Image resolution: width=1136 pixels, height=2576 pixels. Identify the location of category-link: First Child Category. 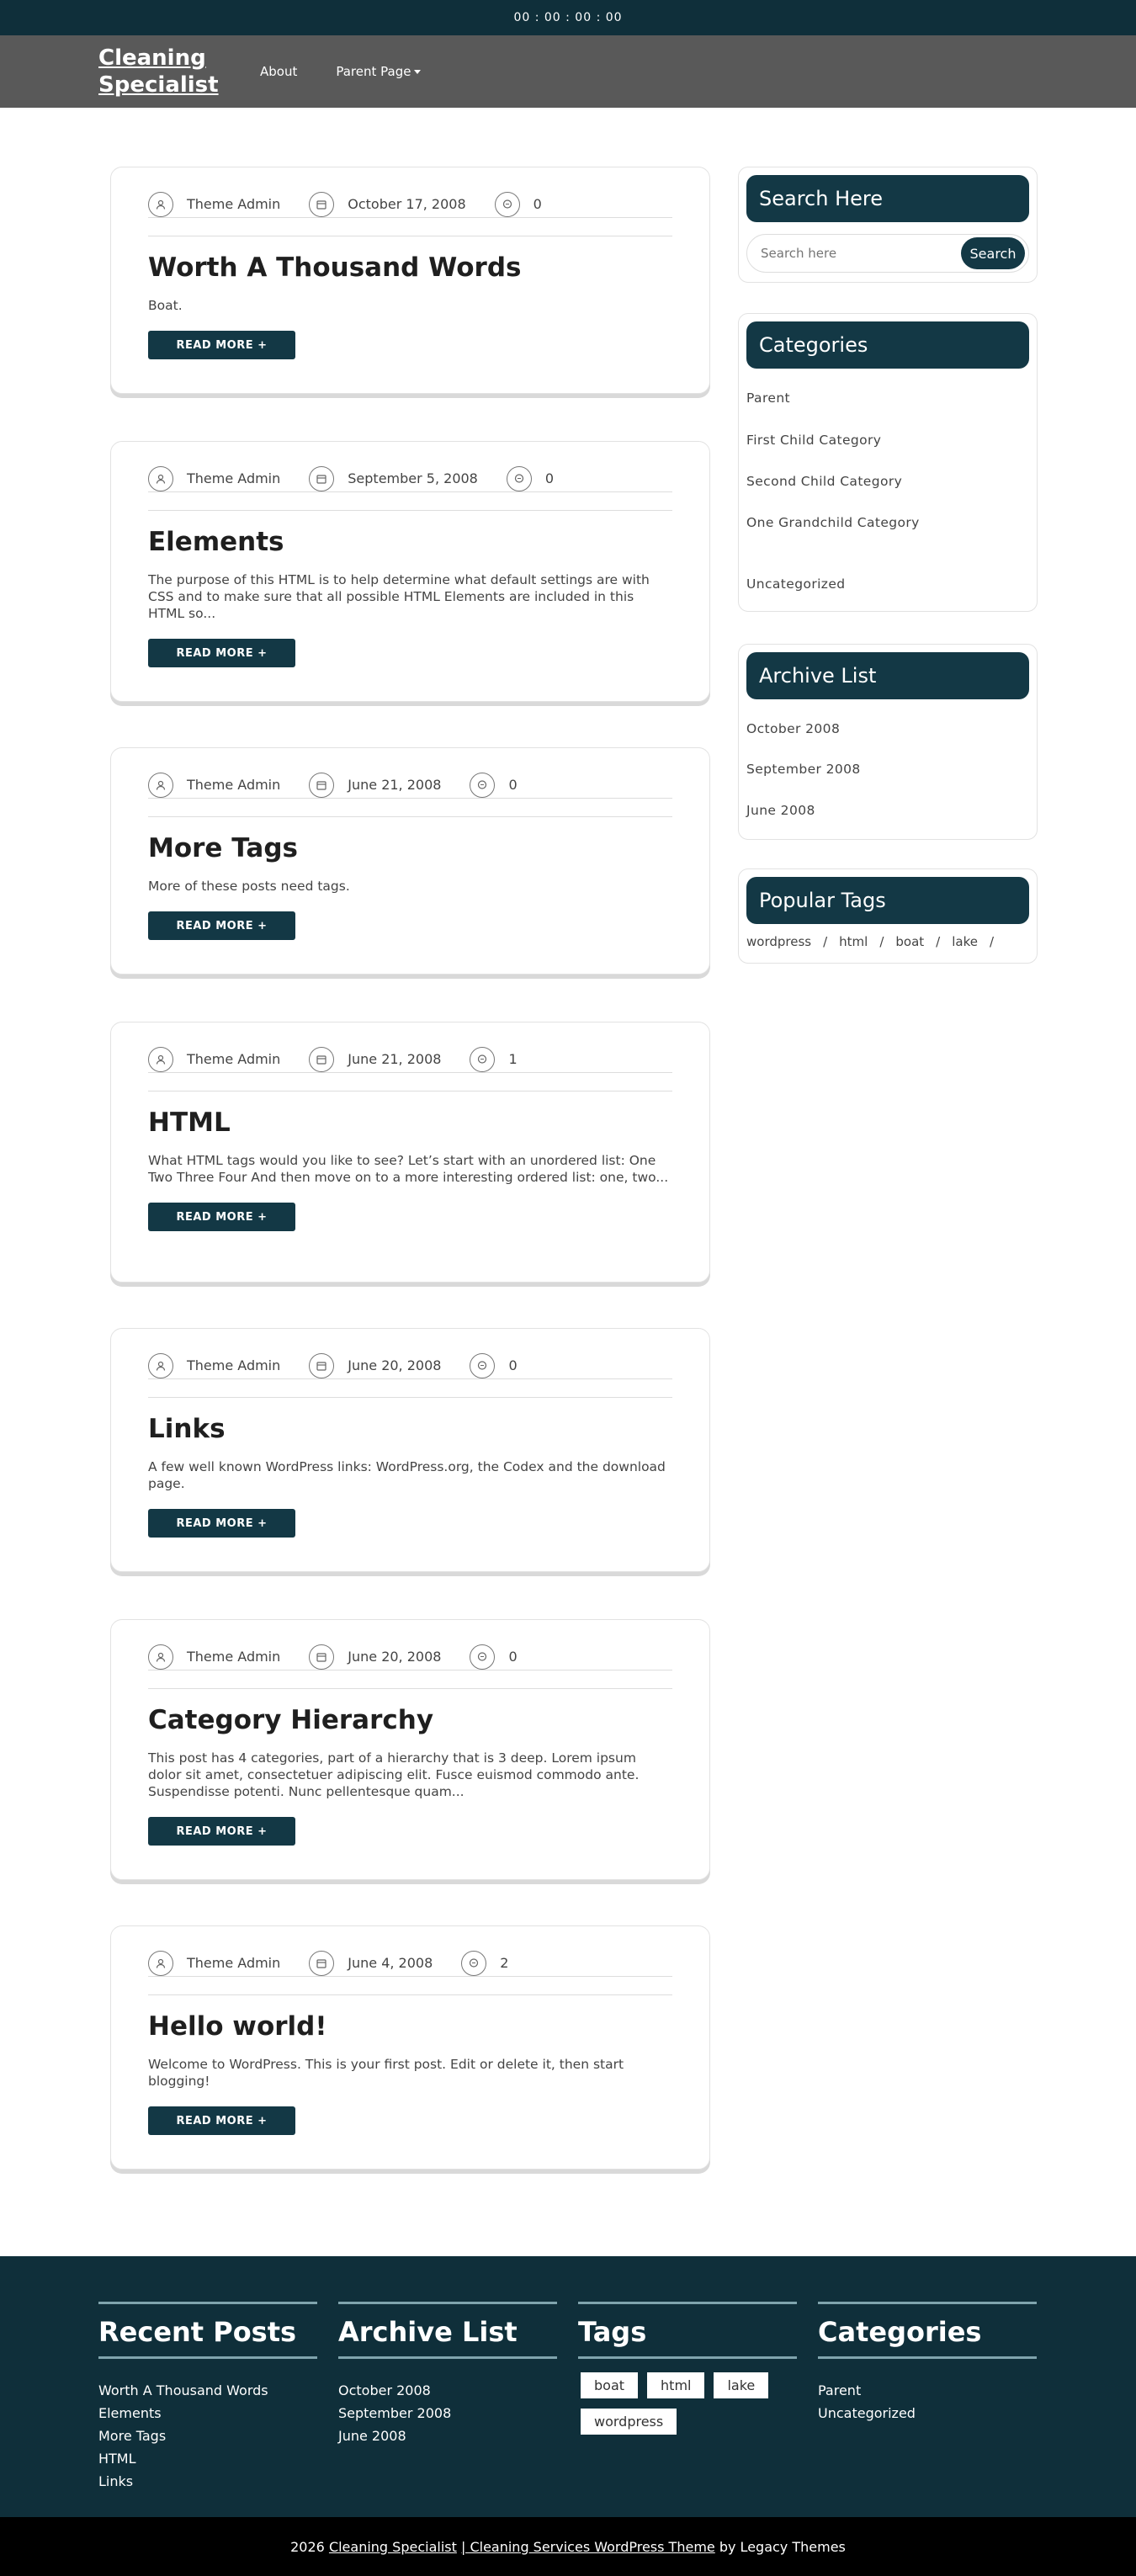
(813, 440).